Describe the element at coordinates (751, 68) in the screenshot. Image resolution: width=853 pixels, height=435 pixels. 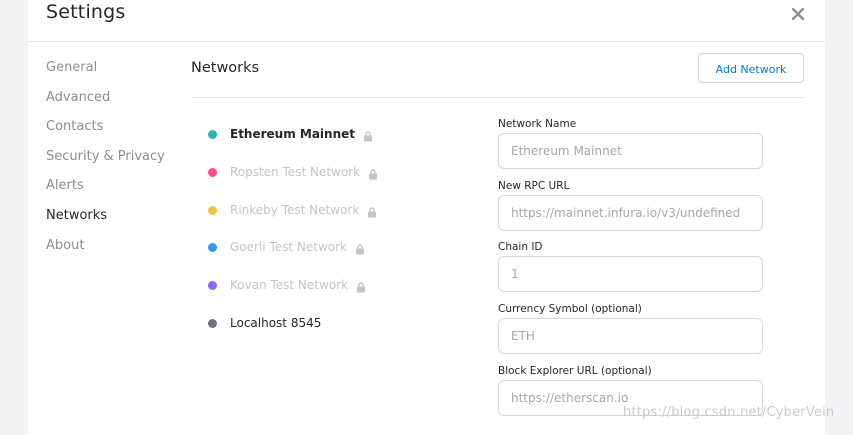
I see `add-network-button: Add Network` at that location.